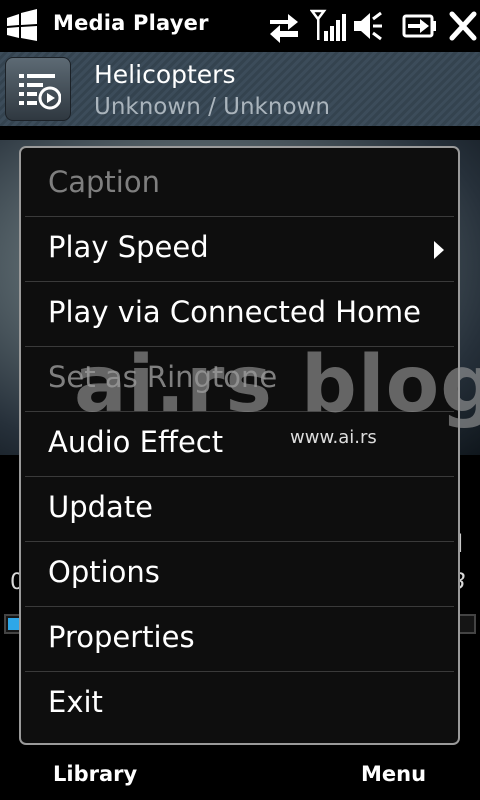  I want to click on menu-softkey: Menu, so click(393, 774).